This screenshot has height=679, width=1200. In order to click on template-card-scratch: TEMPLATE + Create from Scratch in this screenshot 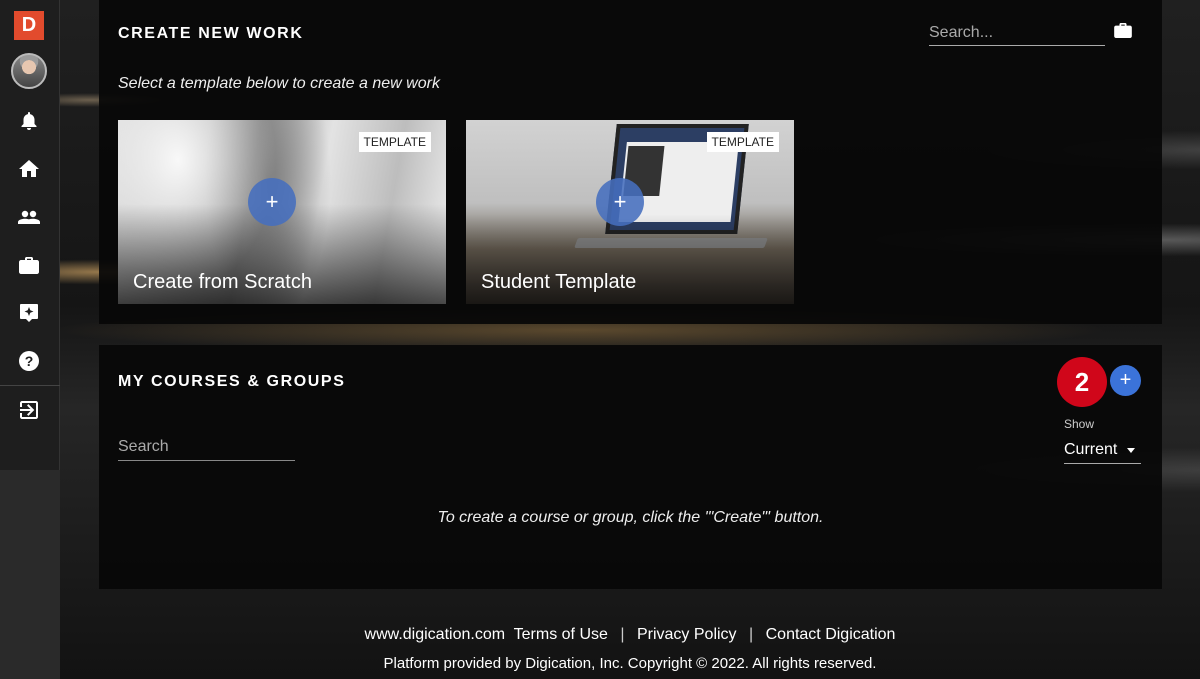, I will do `click(282, 212)`.